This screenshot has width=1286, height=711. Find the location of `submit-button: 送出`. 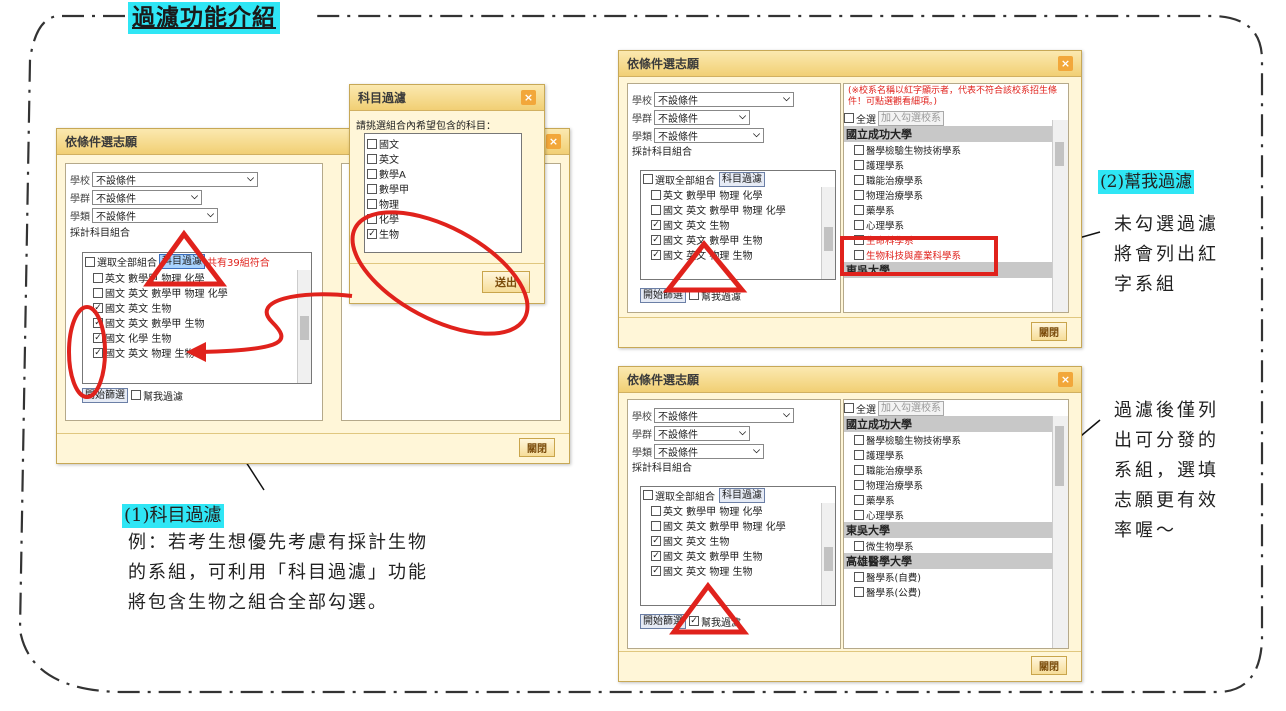

submit-button: 送出 is located at coordinates (506, 282).